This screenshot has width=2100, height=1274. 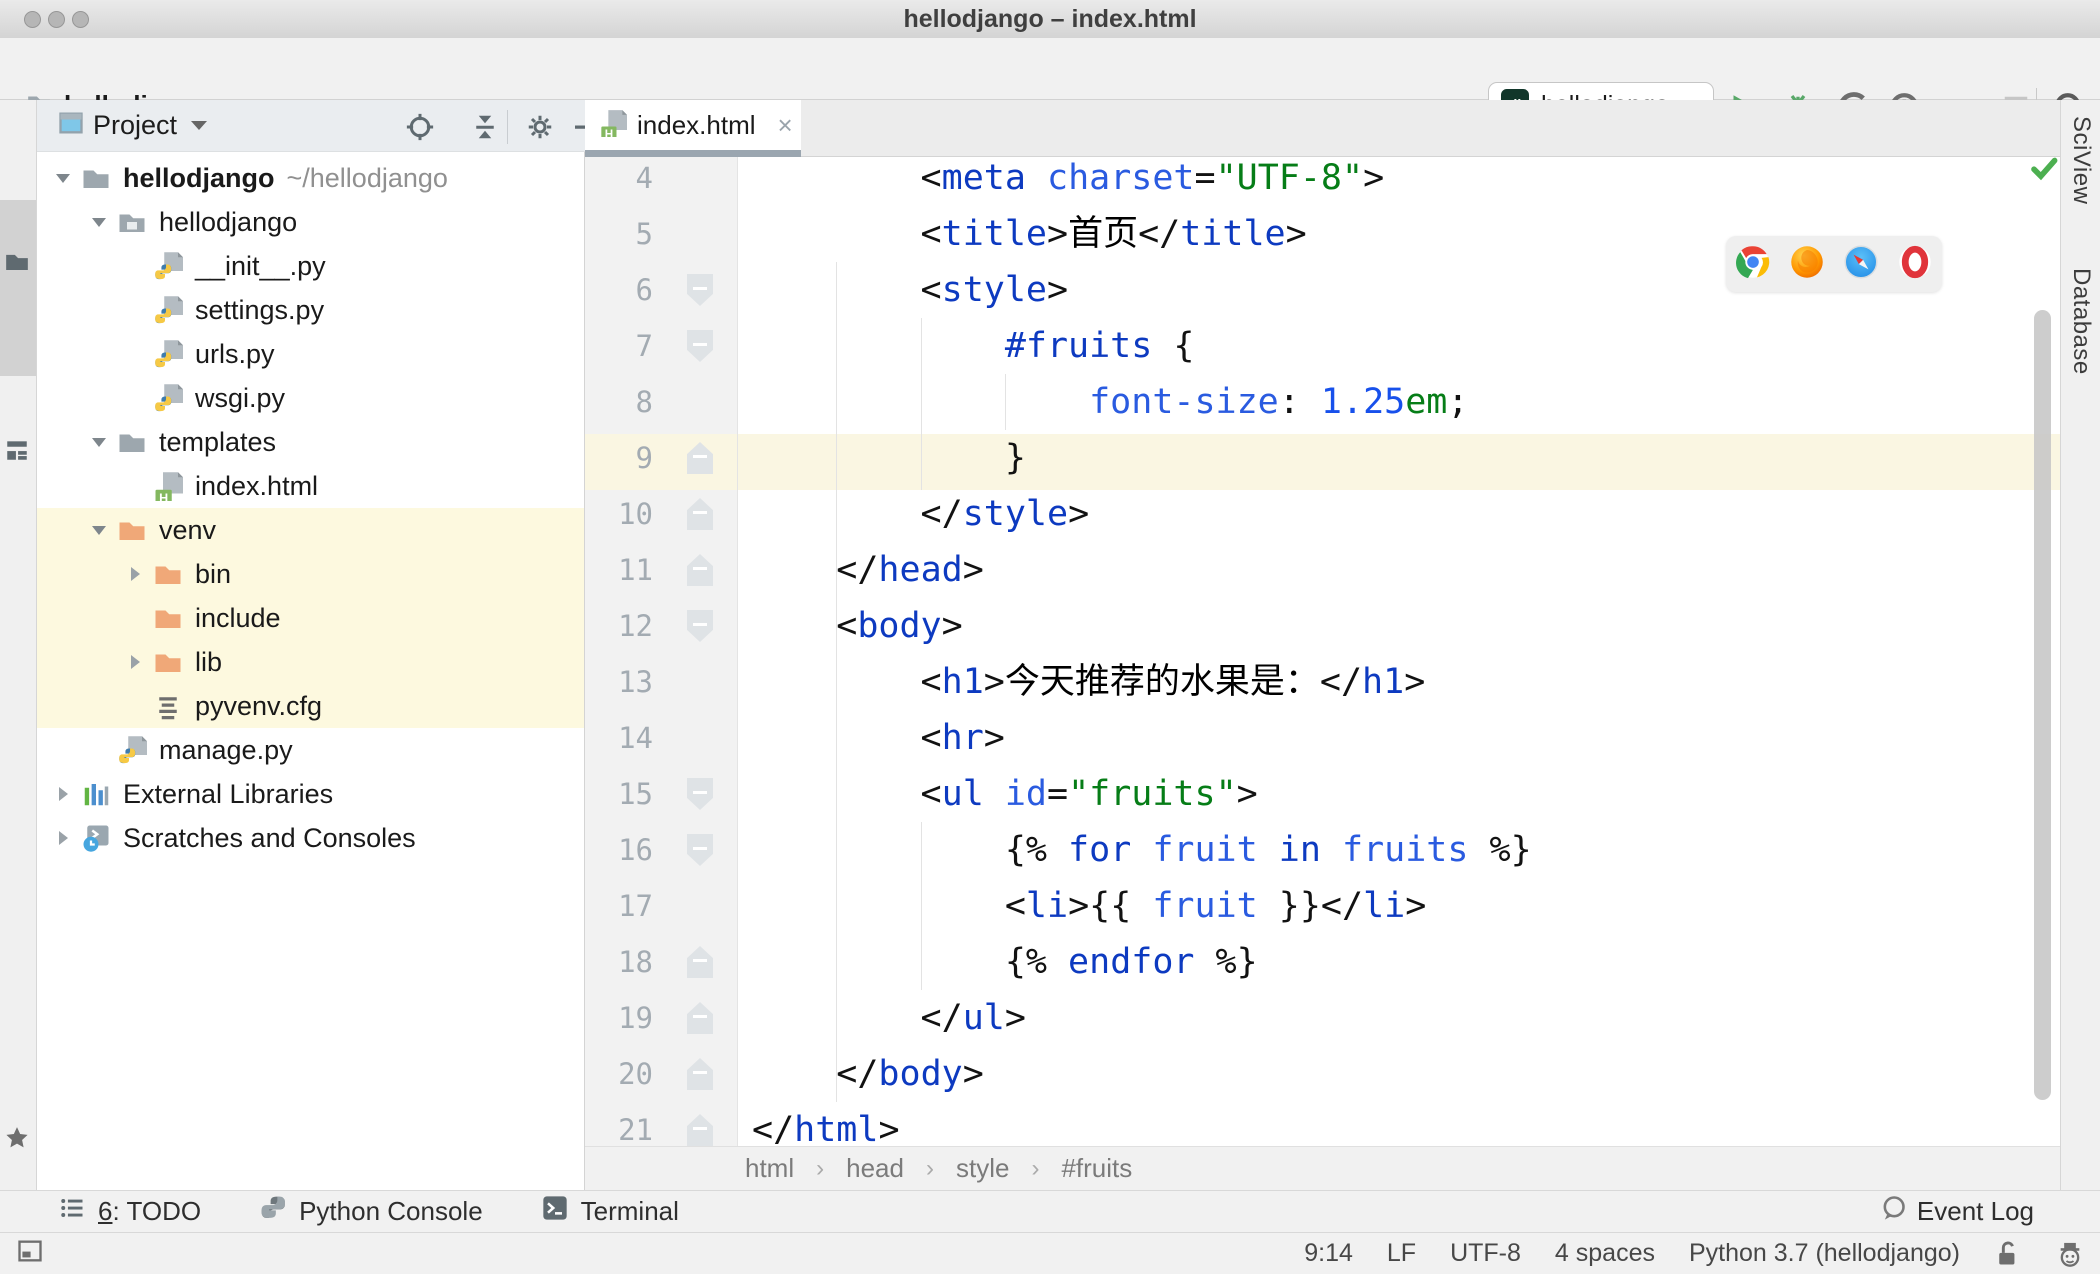 I want to click on tree-item-manage-py: manage.py, so click(x=310, y=750).